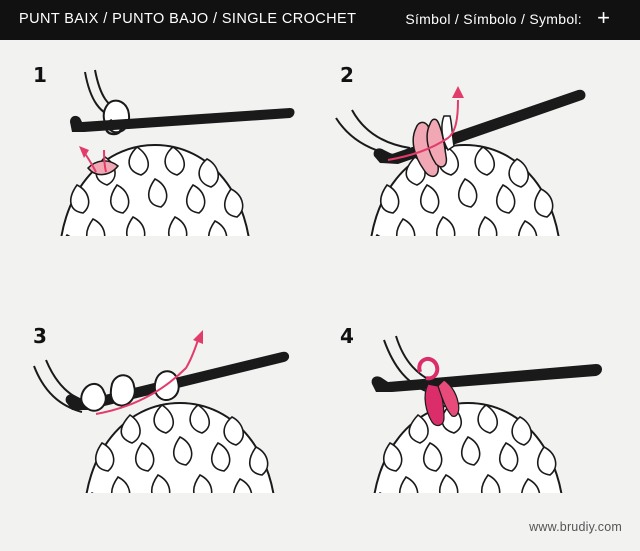 This screenshot has height=551, width=640. Describe the element at coordinates (486, 414) in the screenshot. I see `step-4-illustration` at that location.